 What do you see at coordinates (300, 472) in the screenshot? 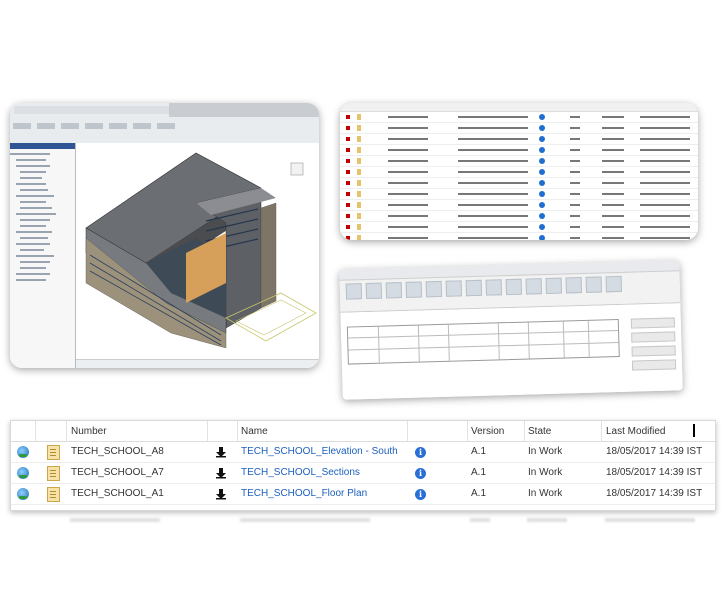
I see `cell-name-link: TECH_SCHOOL_Sections` at bounding box center [300, 472].